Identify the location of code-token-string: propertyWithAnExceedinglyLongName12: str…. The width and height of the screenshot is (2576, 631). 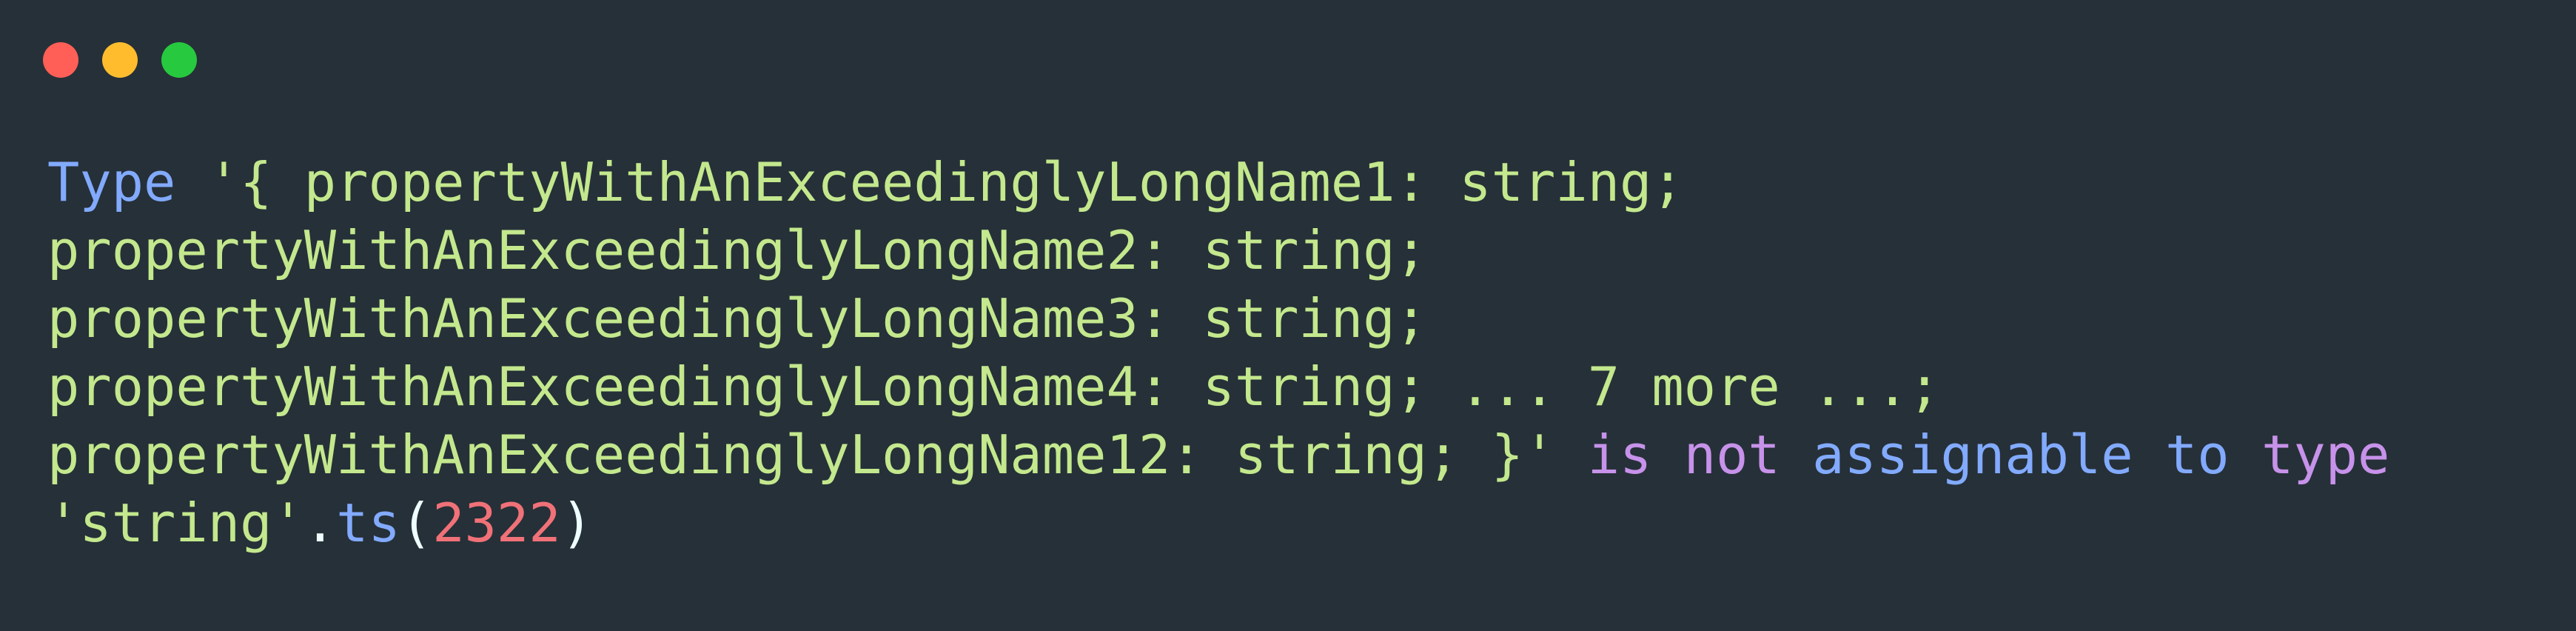
(801, 455).